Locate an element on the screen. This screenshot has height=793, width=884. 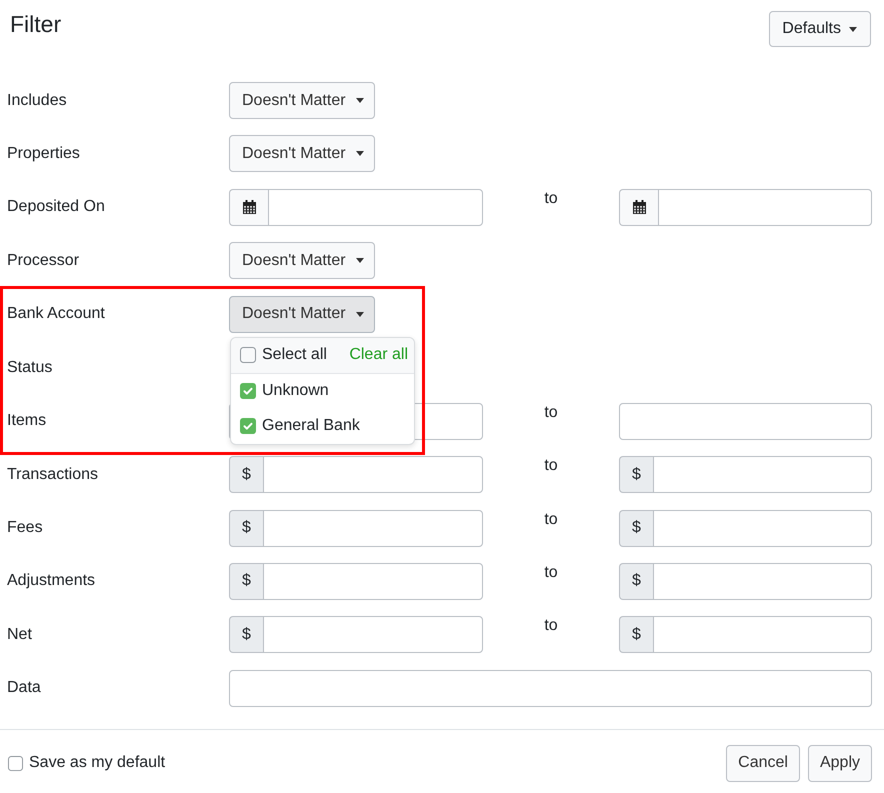
text-input is located at coordinates (550, 688).